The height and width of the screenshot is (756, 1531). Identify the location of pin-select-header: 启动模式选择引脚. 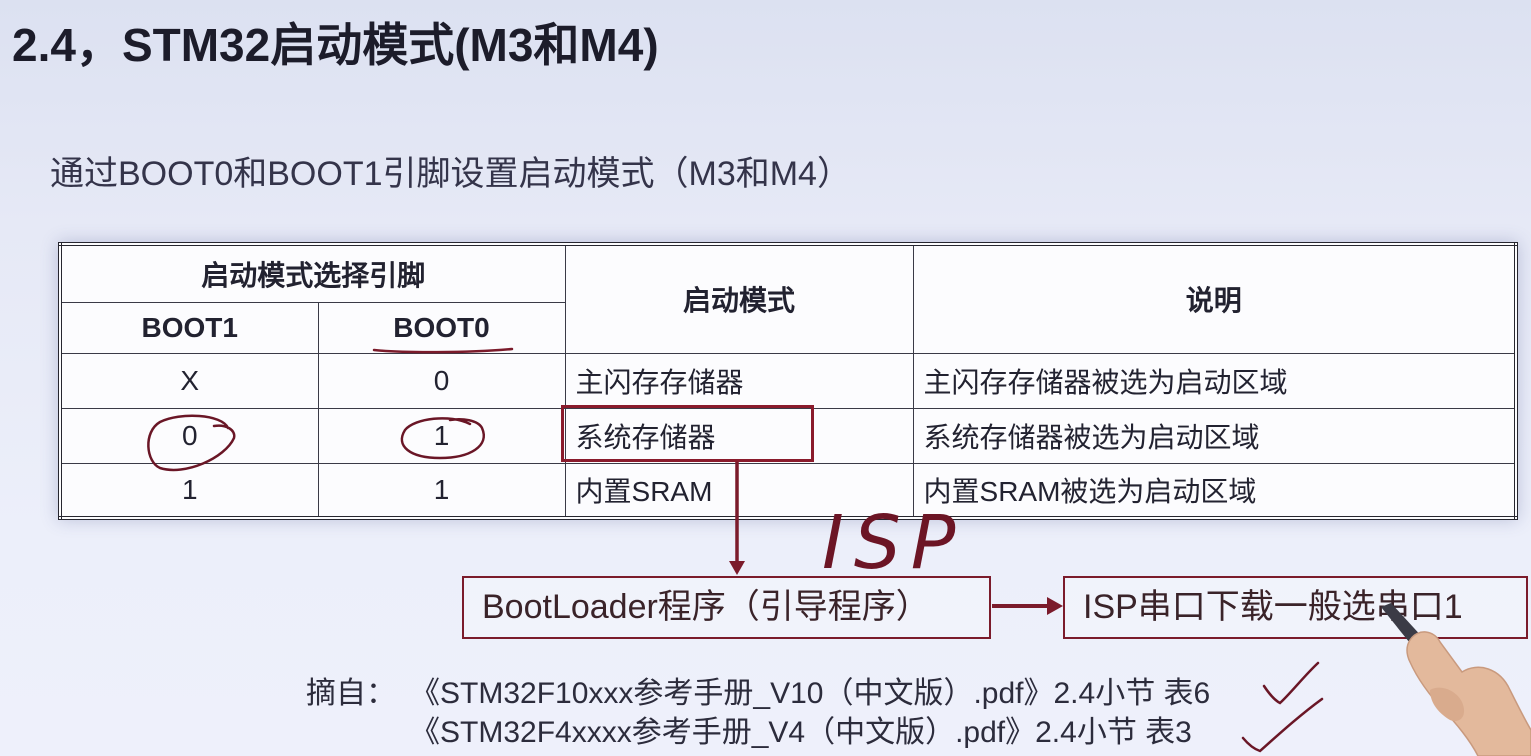
(312, 273).